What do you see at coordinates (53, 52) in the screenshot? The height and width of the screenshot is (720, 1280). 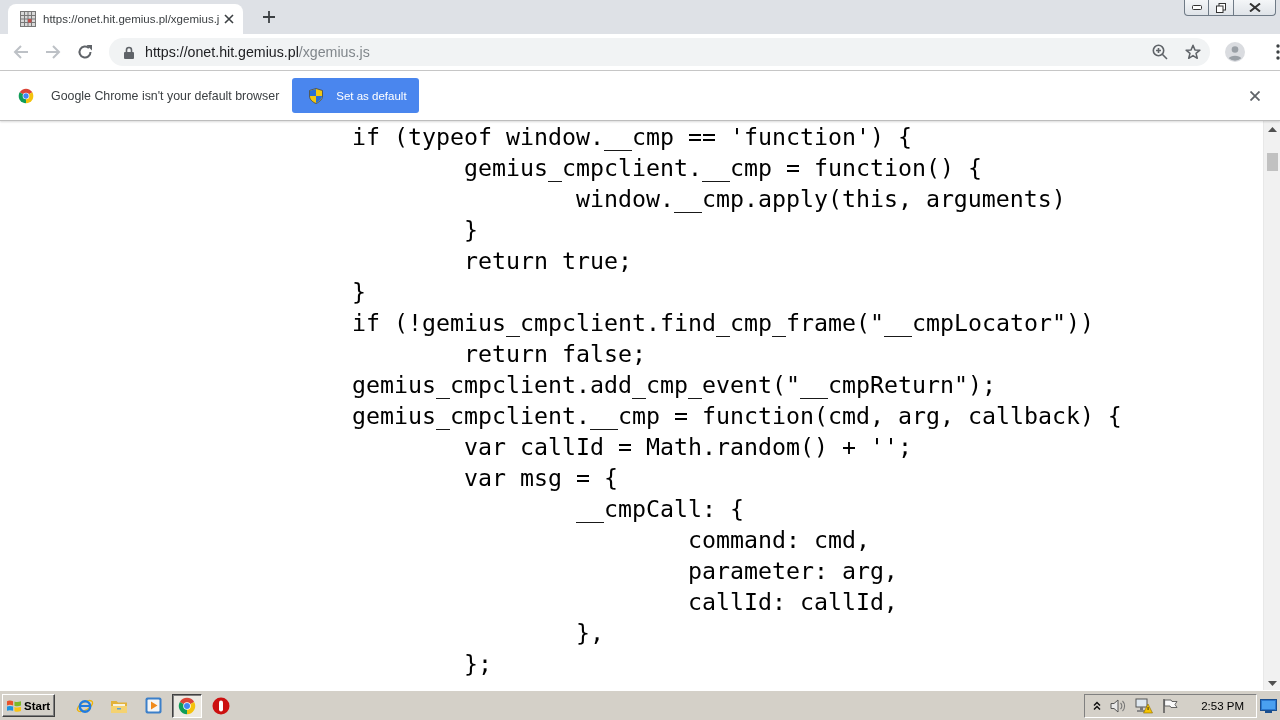 I see `forward-arrow-icon` at bounding box center [53, 52].